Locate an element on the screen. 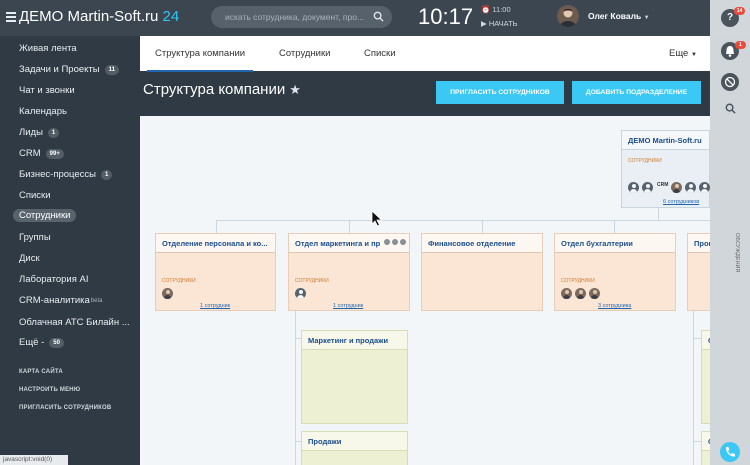 Image resolution: width=750 pixels, height=465 pixels. configure-menu-link: НАСТРОИТЬ МЕНЮ is located at coordinates (49, 390).